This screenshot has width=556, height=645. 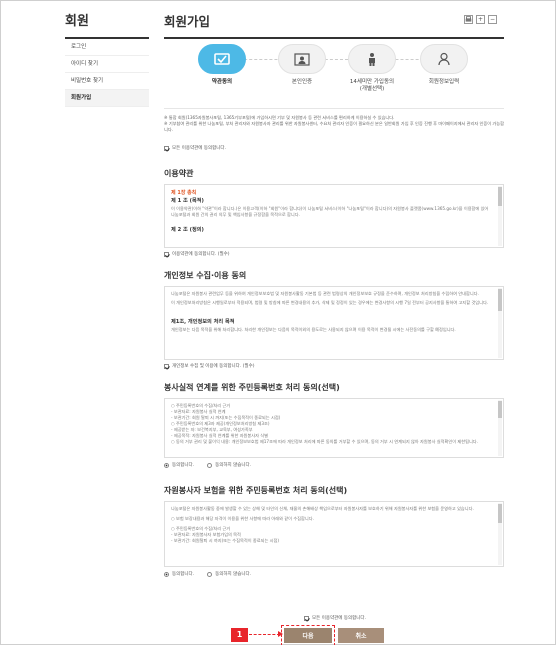 I want to click on agree-all-bottom: 모든 이용약관에 동의합니다., so click(x=335, y=618).